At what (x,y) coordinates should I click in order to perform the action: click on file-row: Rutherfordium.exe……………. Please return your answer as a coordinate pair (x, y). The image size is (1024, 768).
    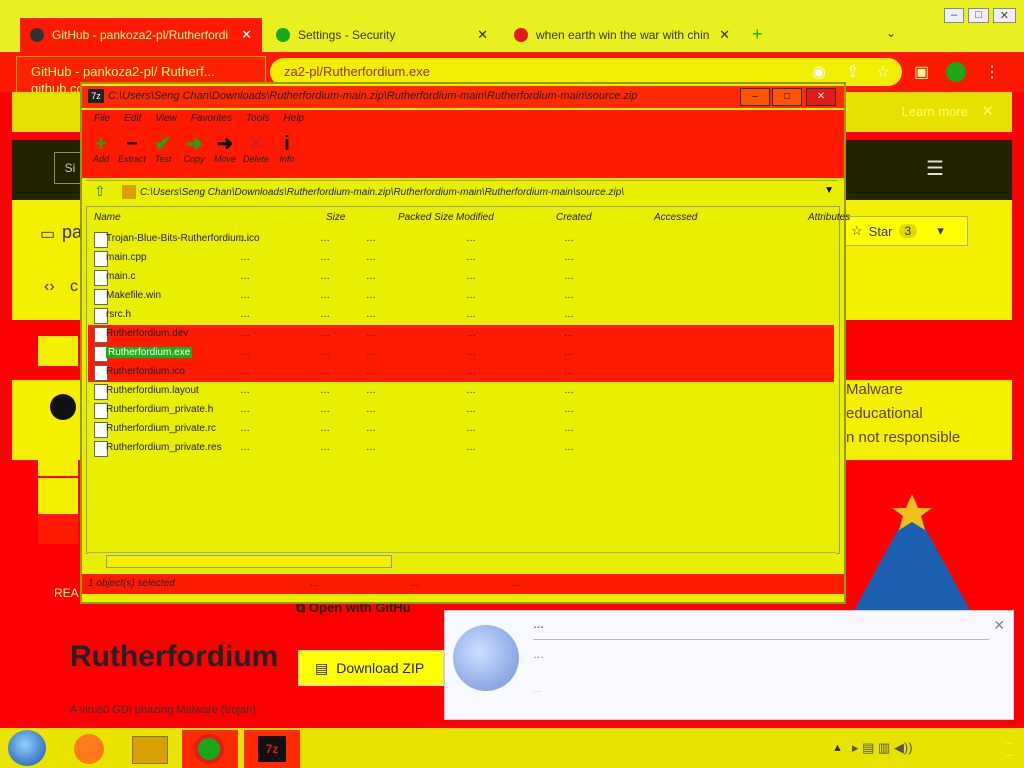
    Looking at the image, I should click on (461, 353).